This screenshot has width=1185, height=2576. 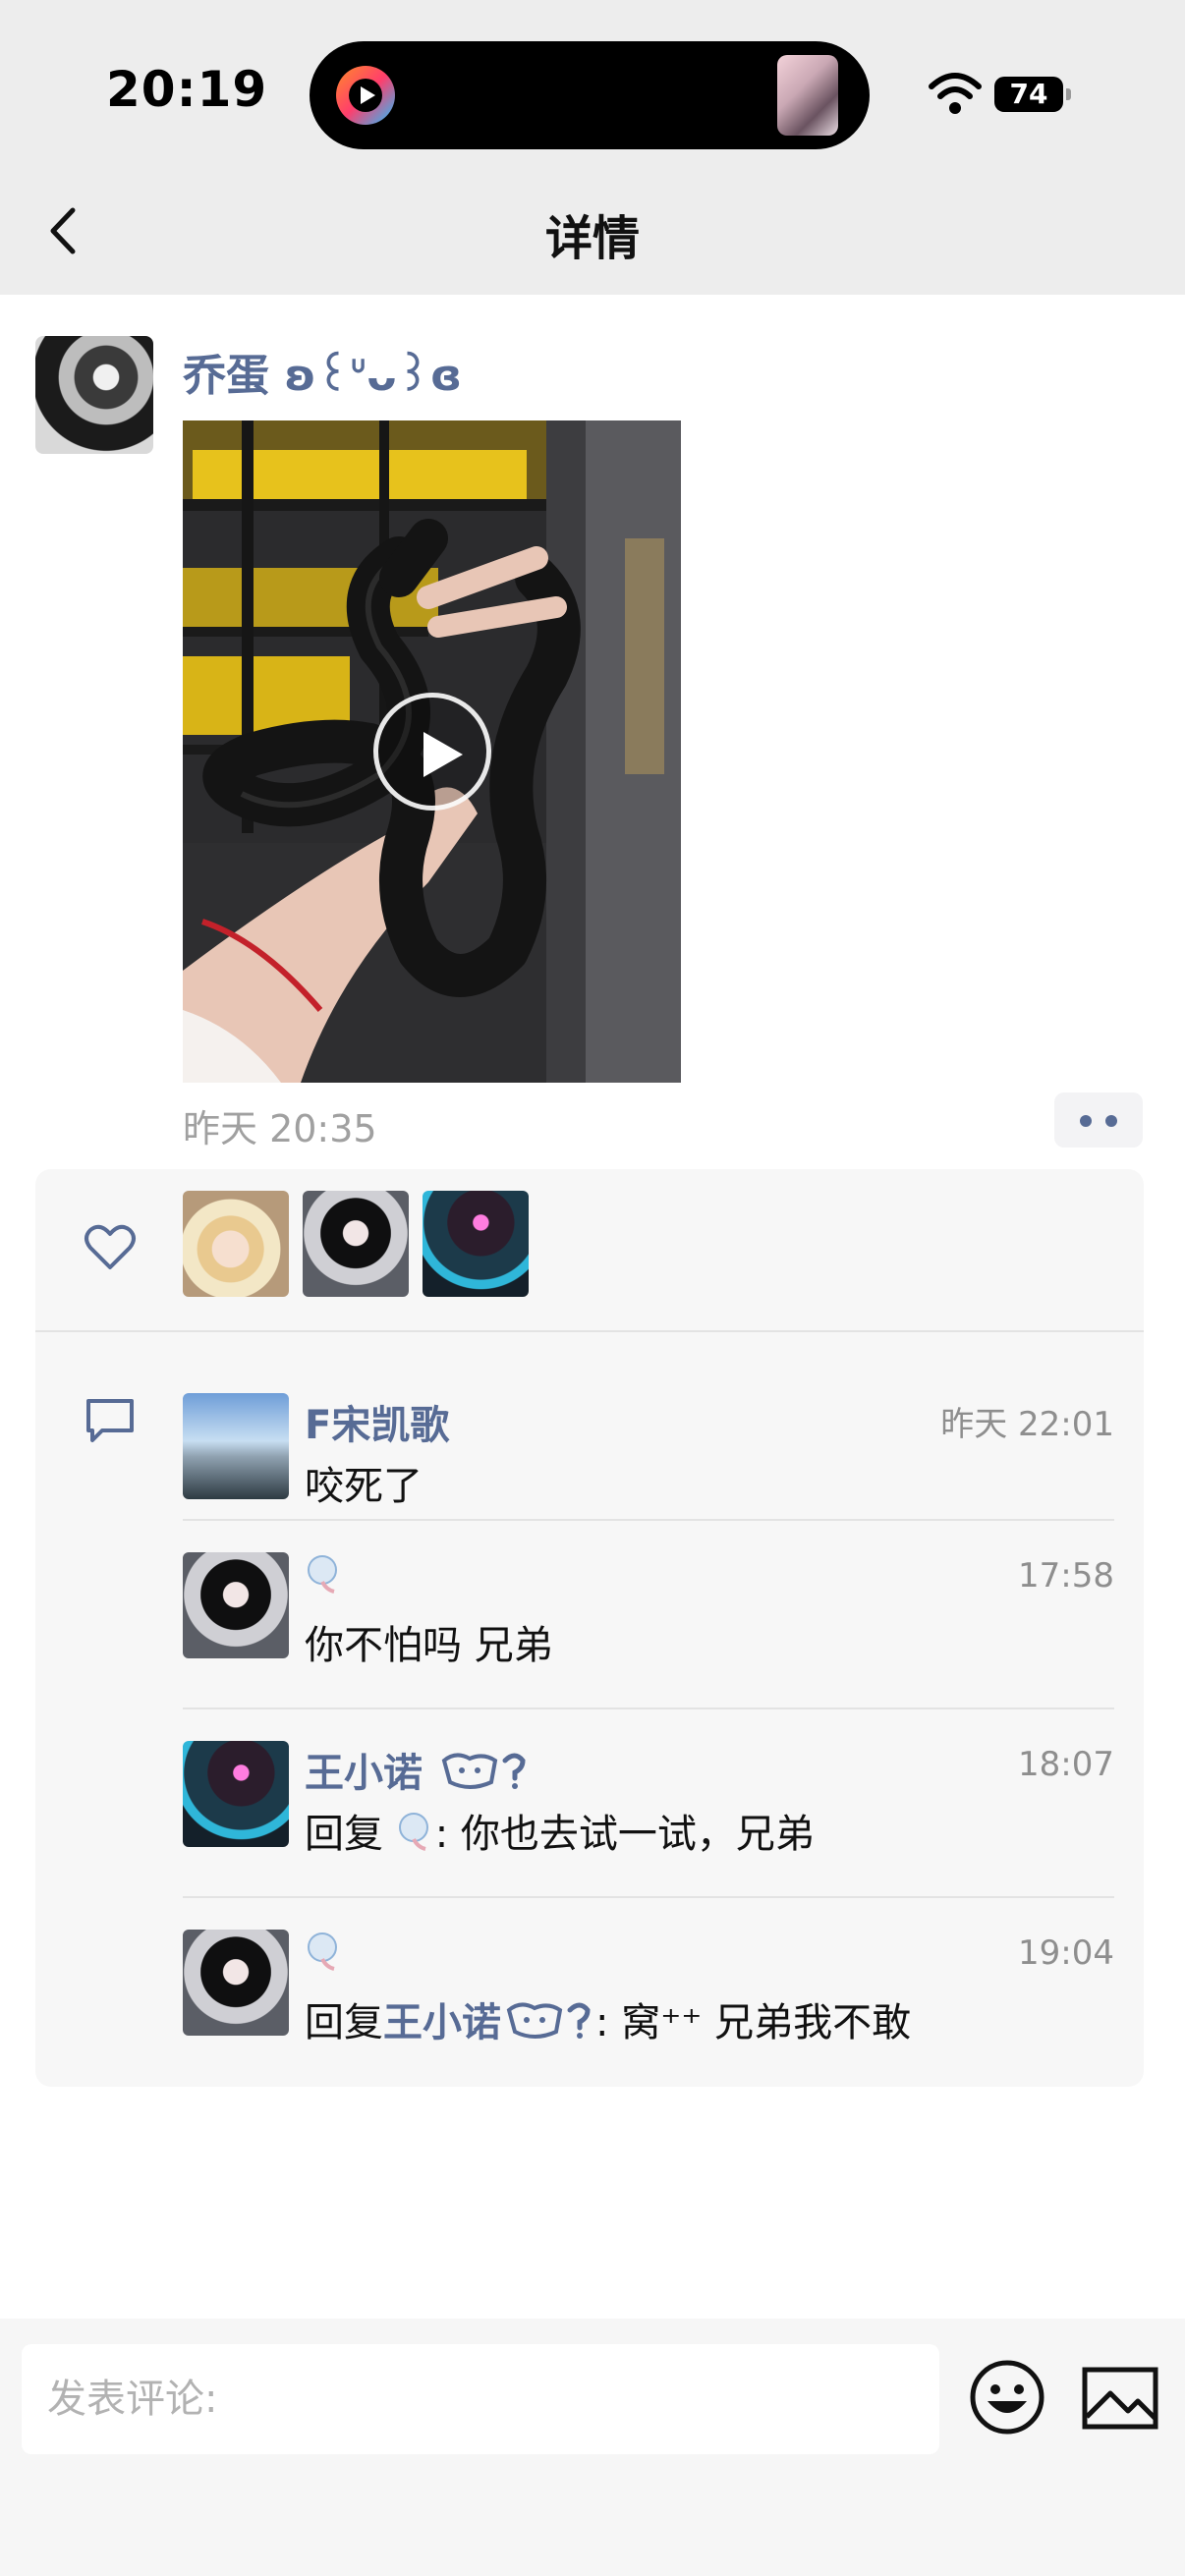 I want to click on top-bar: 20:19 74 详情, so click(x=592, y=147).